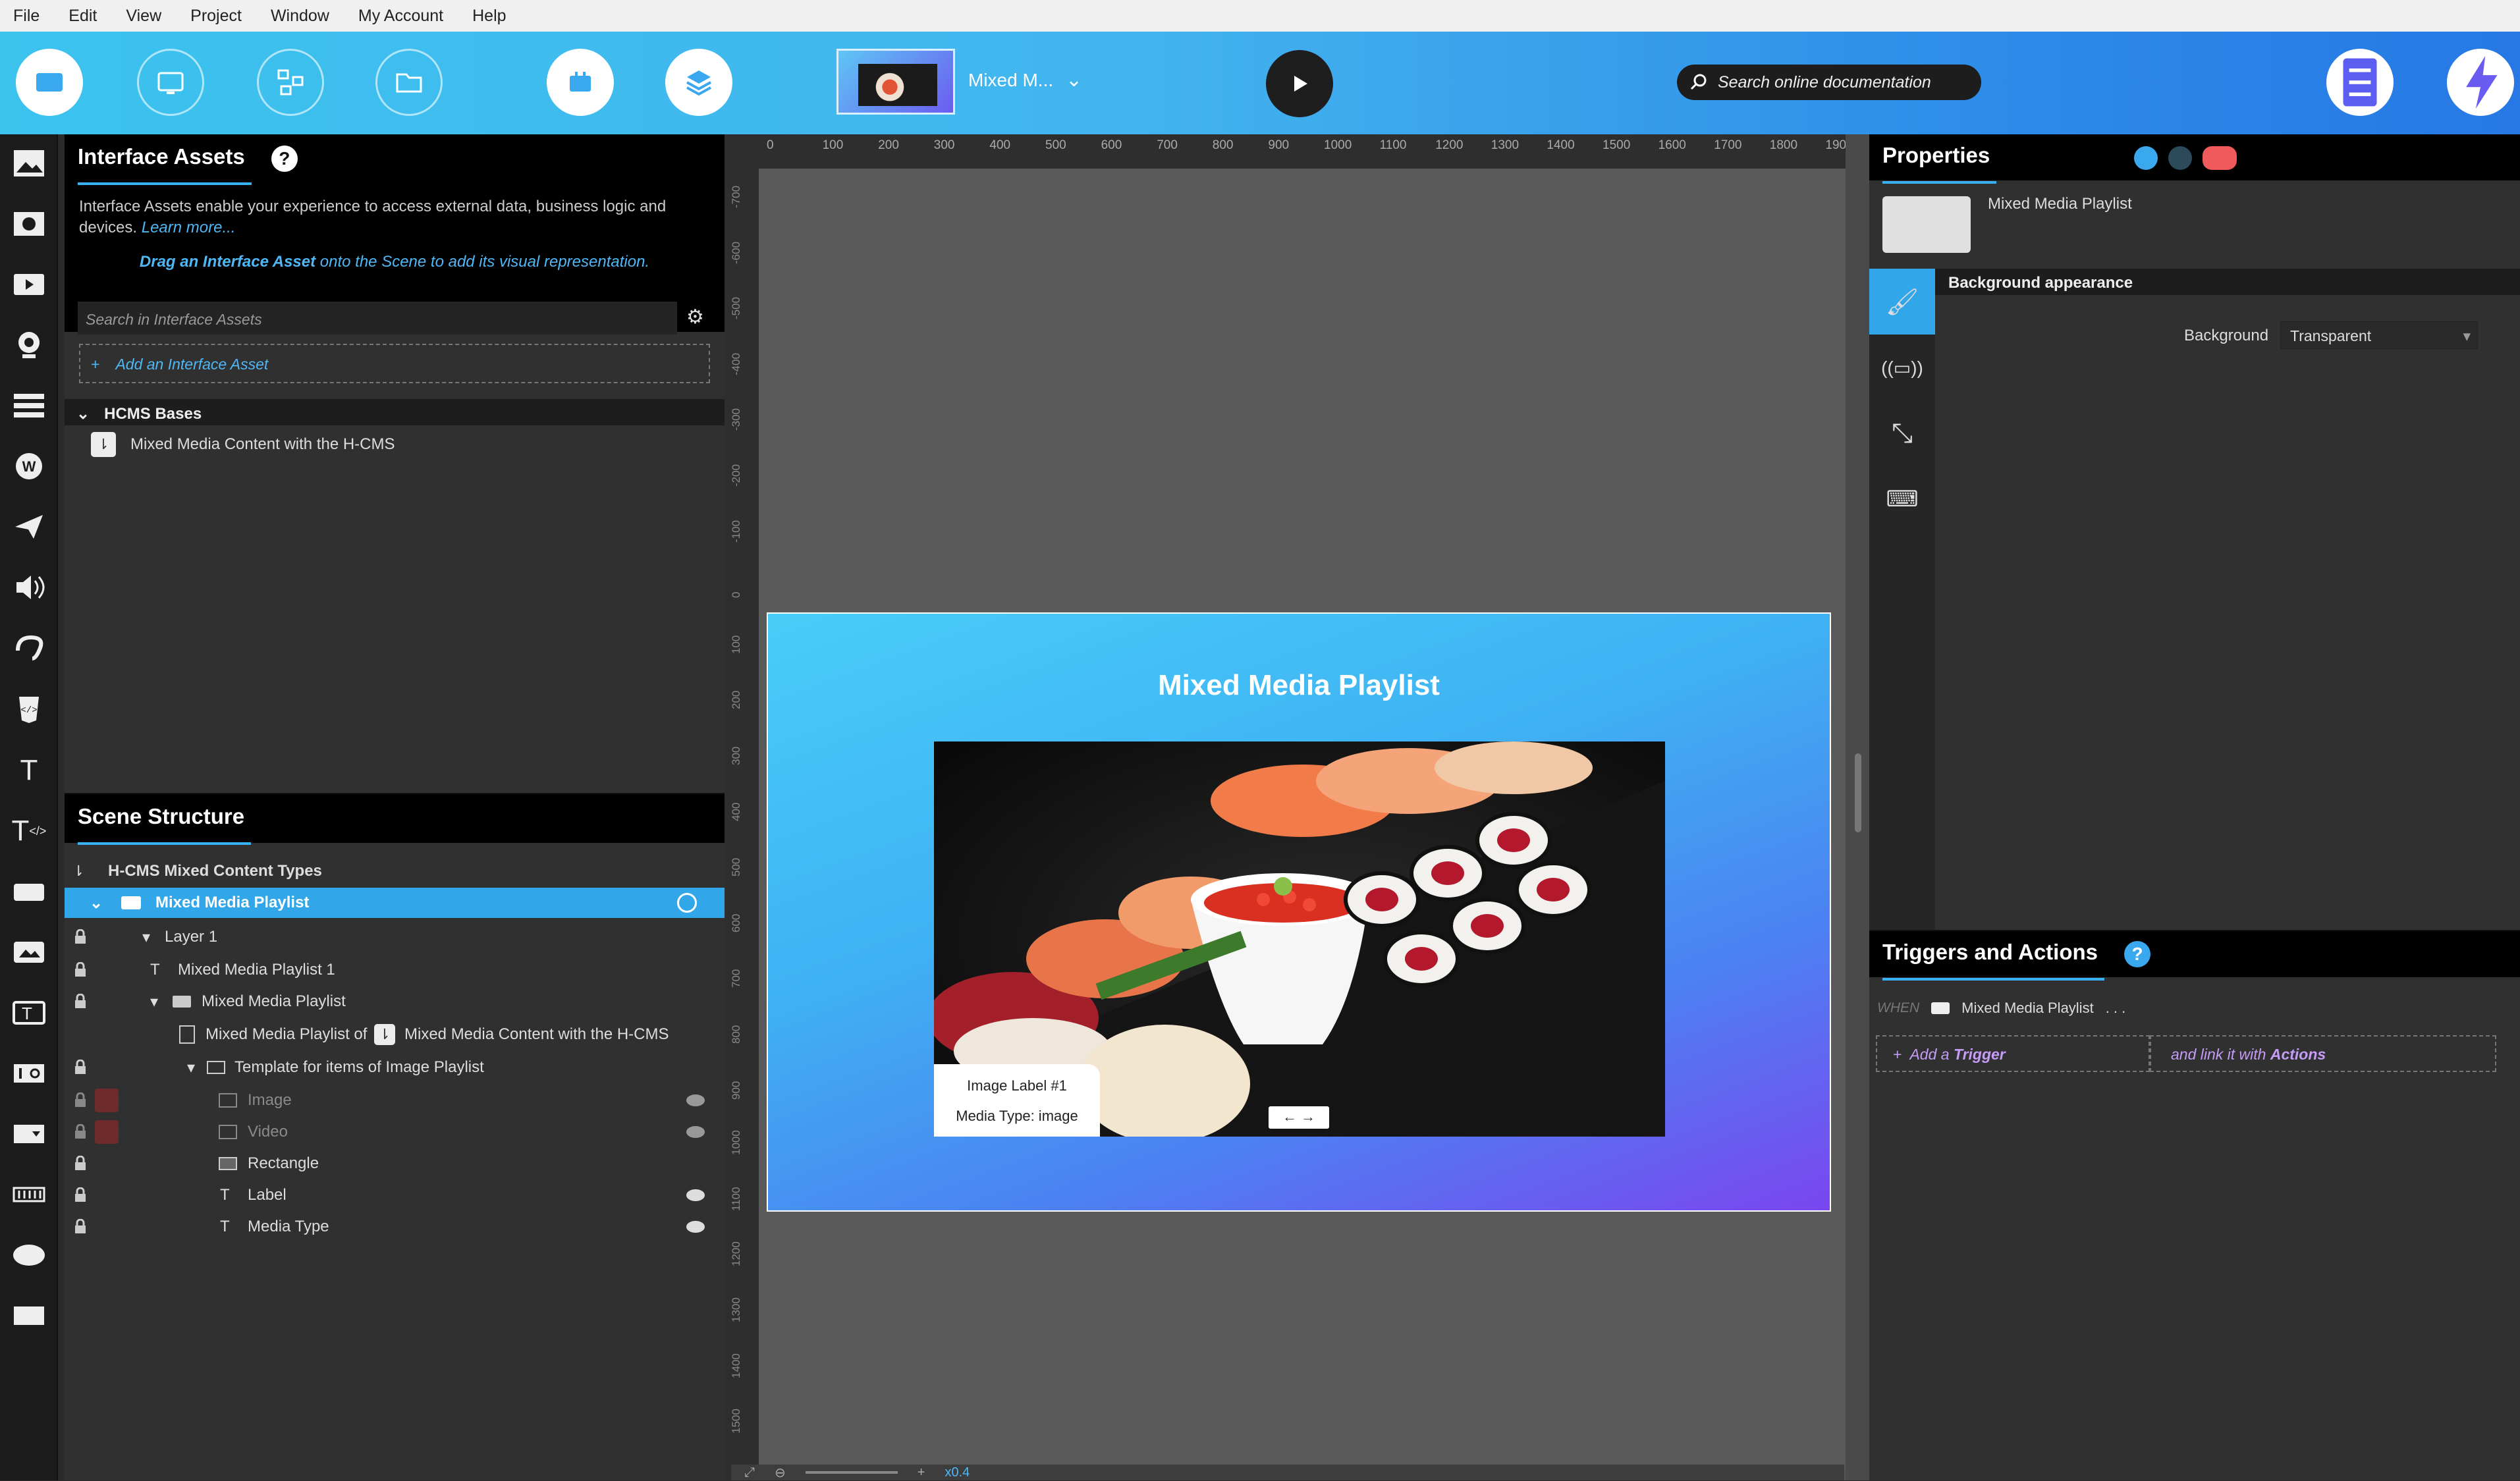 The image size is (2520, 1481). I want to click on list-widget-icon, so click(29, 405).